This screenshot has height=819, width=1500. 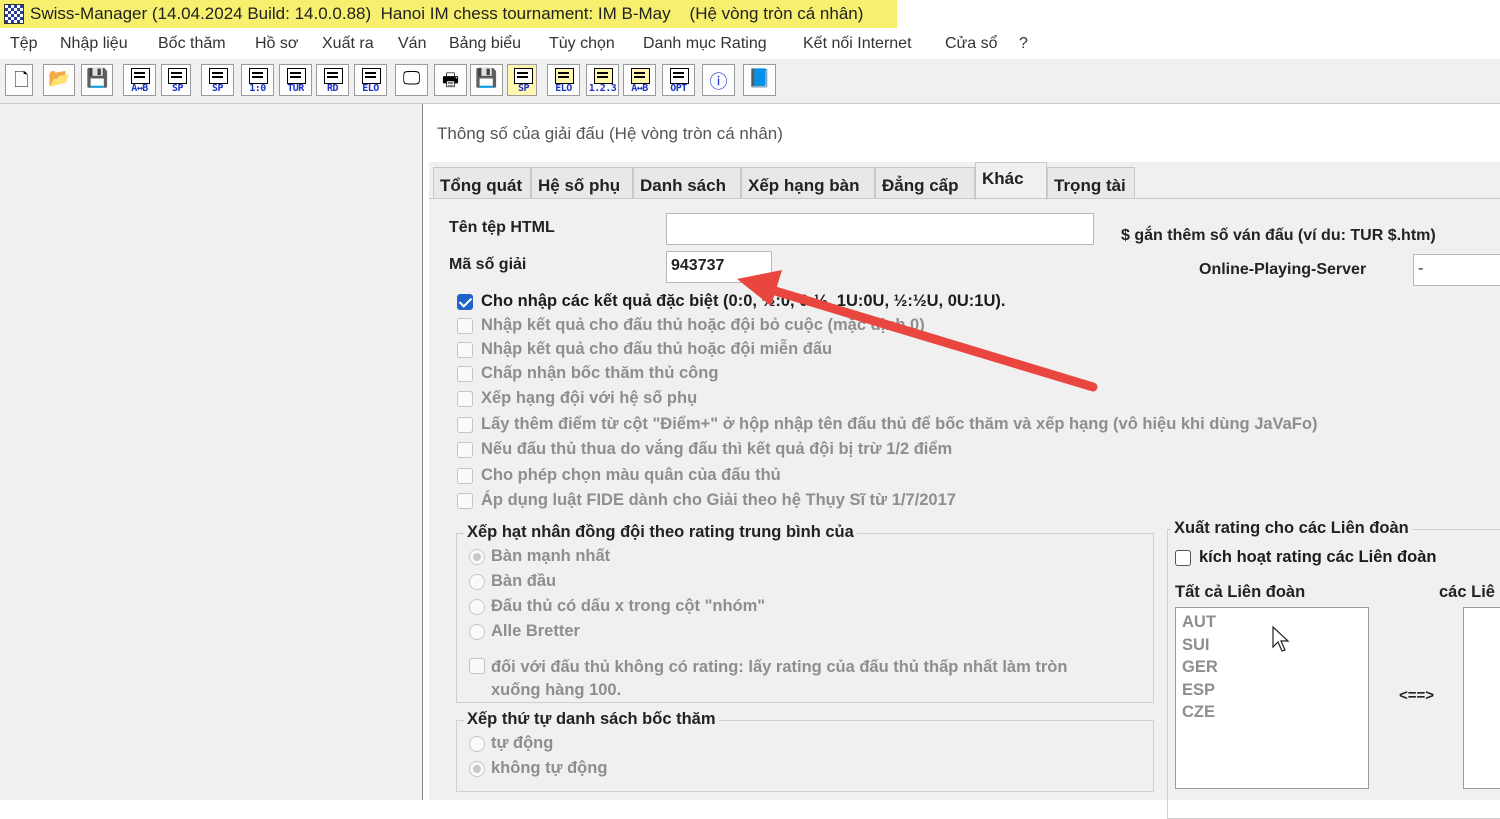 I want to click on sp-list-button: SP, so click(x=217, y=80).